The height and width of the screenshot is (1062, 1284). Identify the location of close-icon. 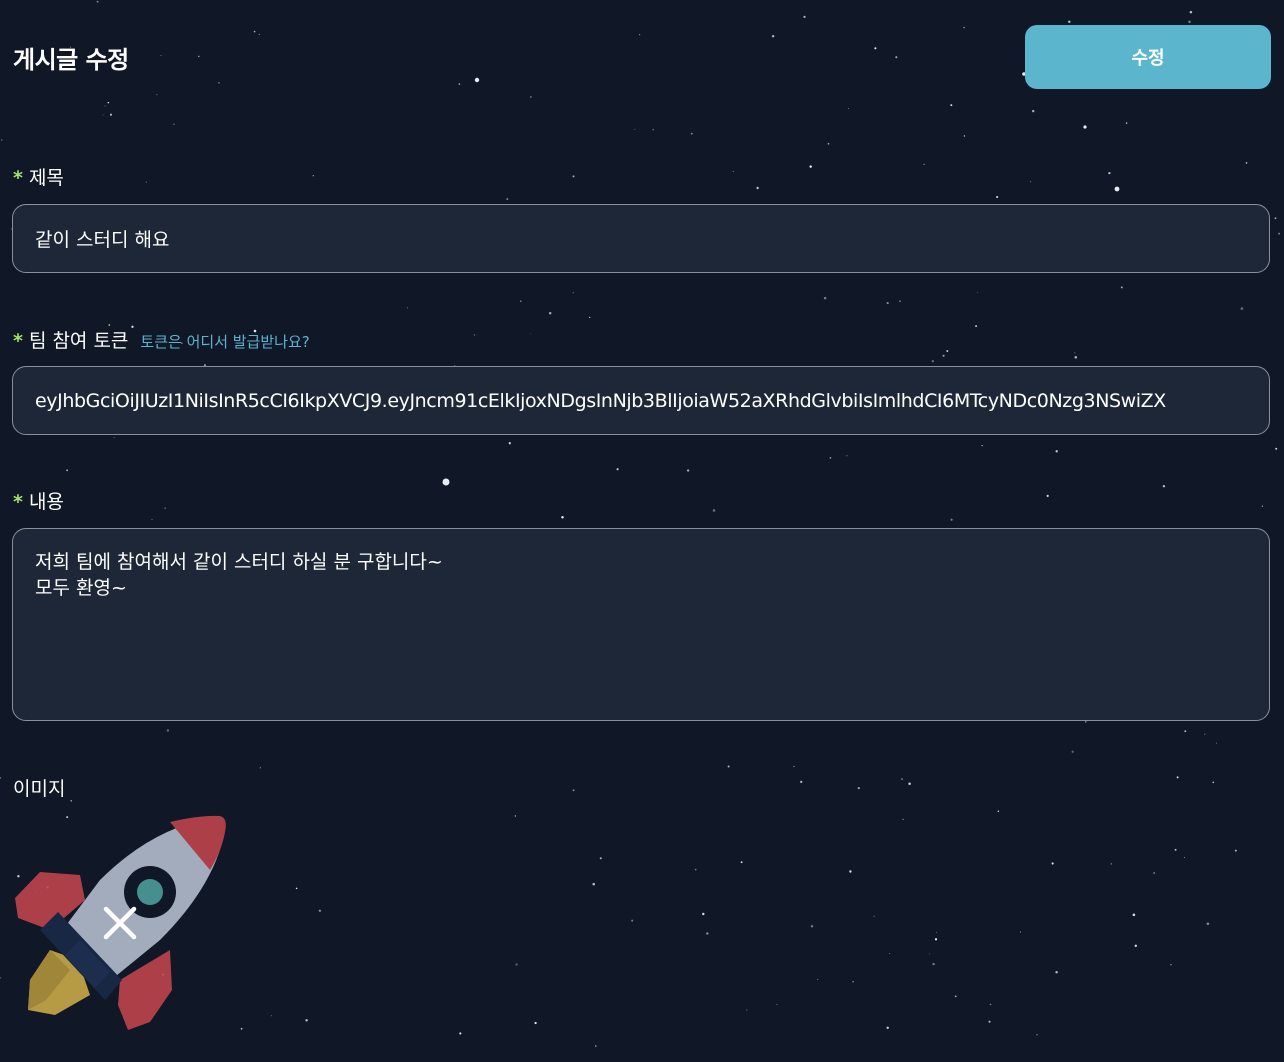
(120, 923).